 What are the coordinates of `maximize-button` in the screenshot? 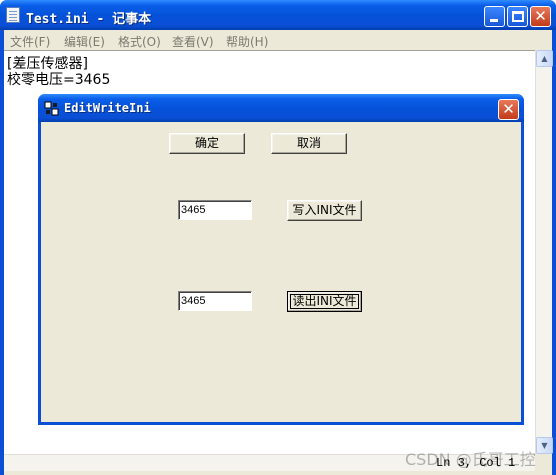 It's located at (517, 16).